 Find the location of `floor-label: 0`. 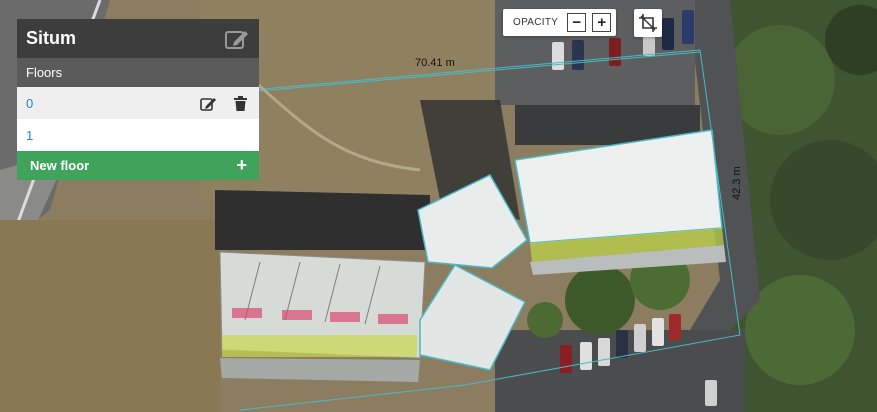

floor-label: 0 is located at coordinates (30, 103).